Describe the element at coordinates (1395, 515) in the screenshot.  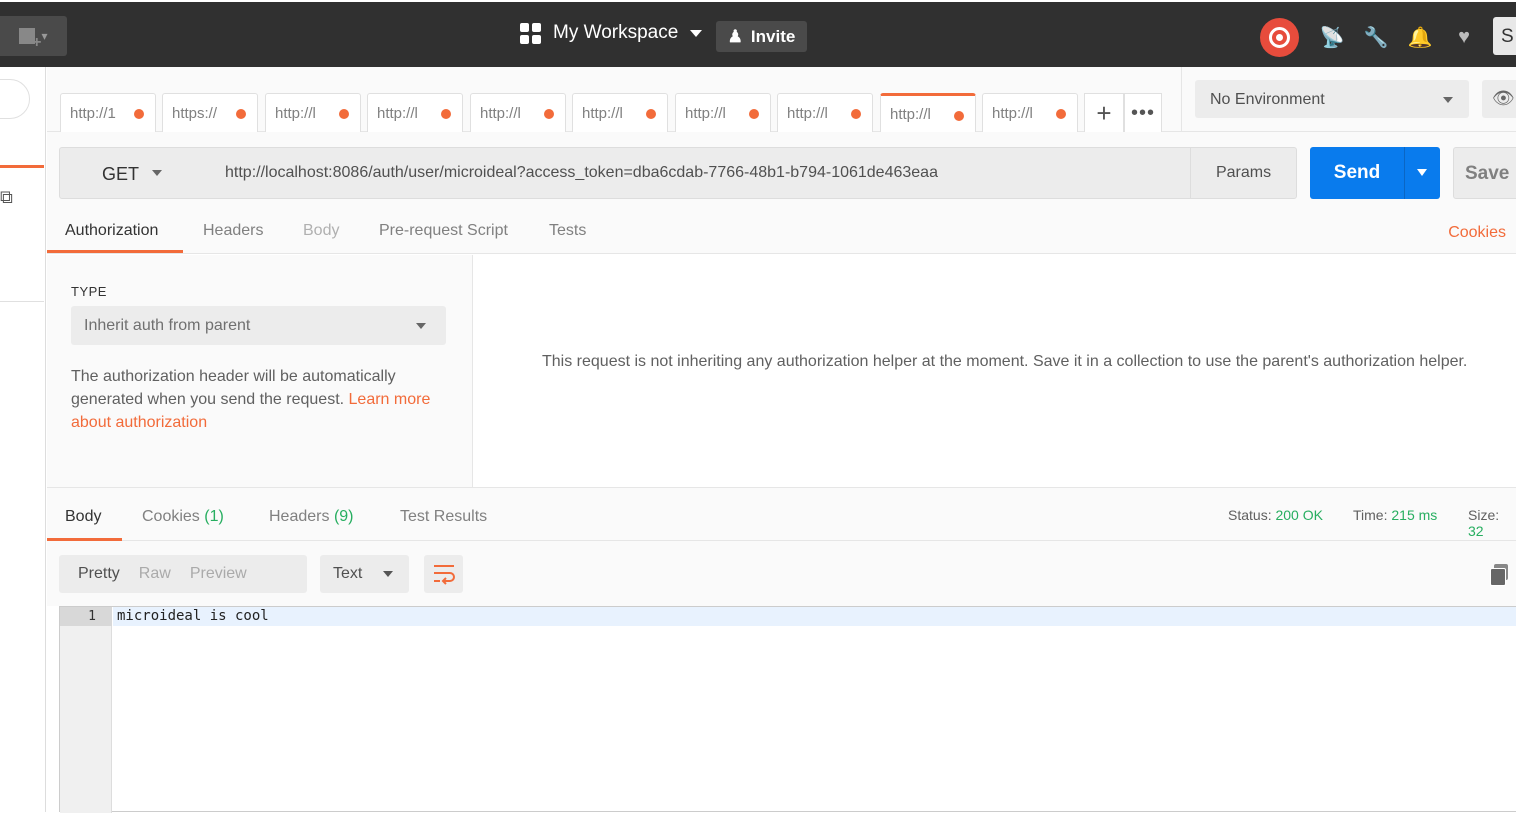
I see `time-readout: Time: 215 ms` at that location.